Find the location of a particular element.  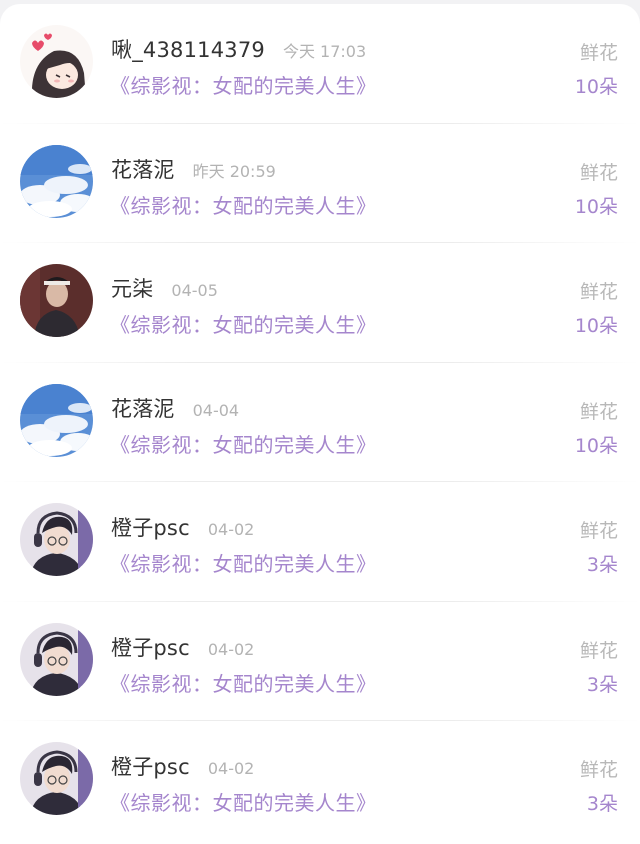

list-item: 花落泥 04-04 《综影视：女配的完美人生》 鲜花 10朵 is located at coordinates (320, 422).